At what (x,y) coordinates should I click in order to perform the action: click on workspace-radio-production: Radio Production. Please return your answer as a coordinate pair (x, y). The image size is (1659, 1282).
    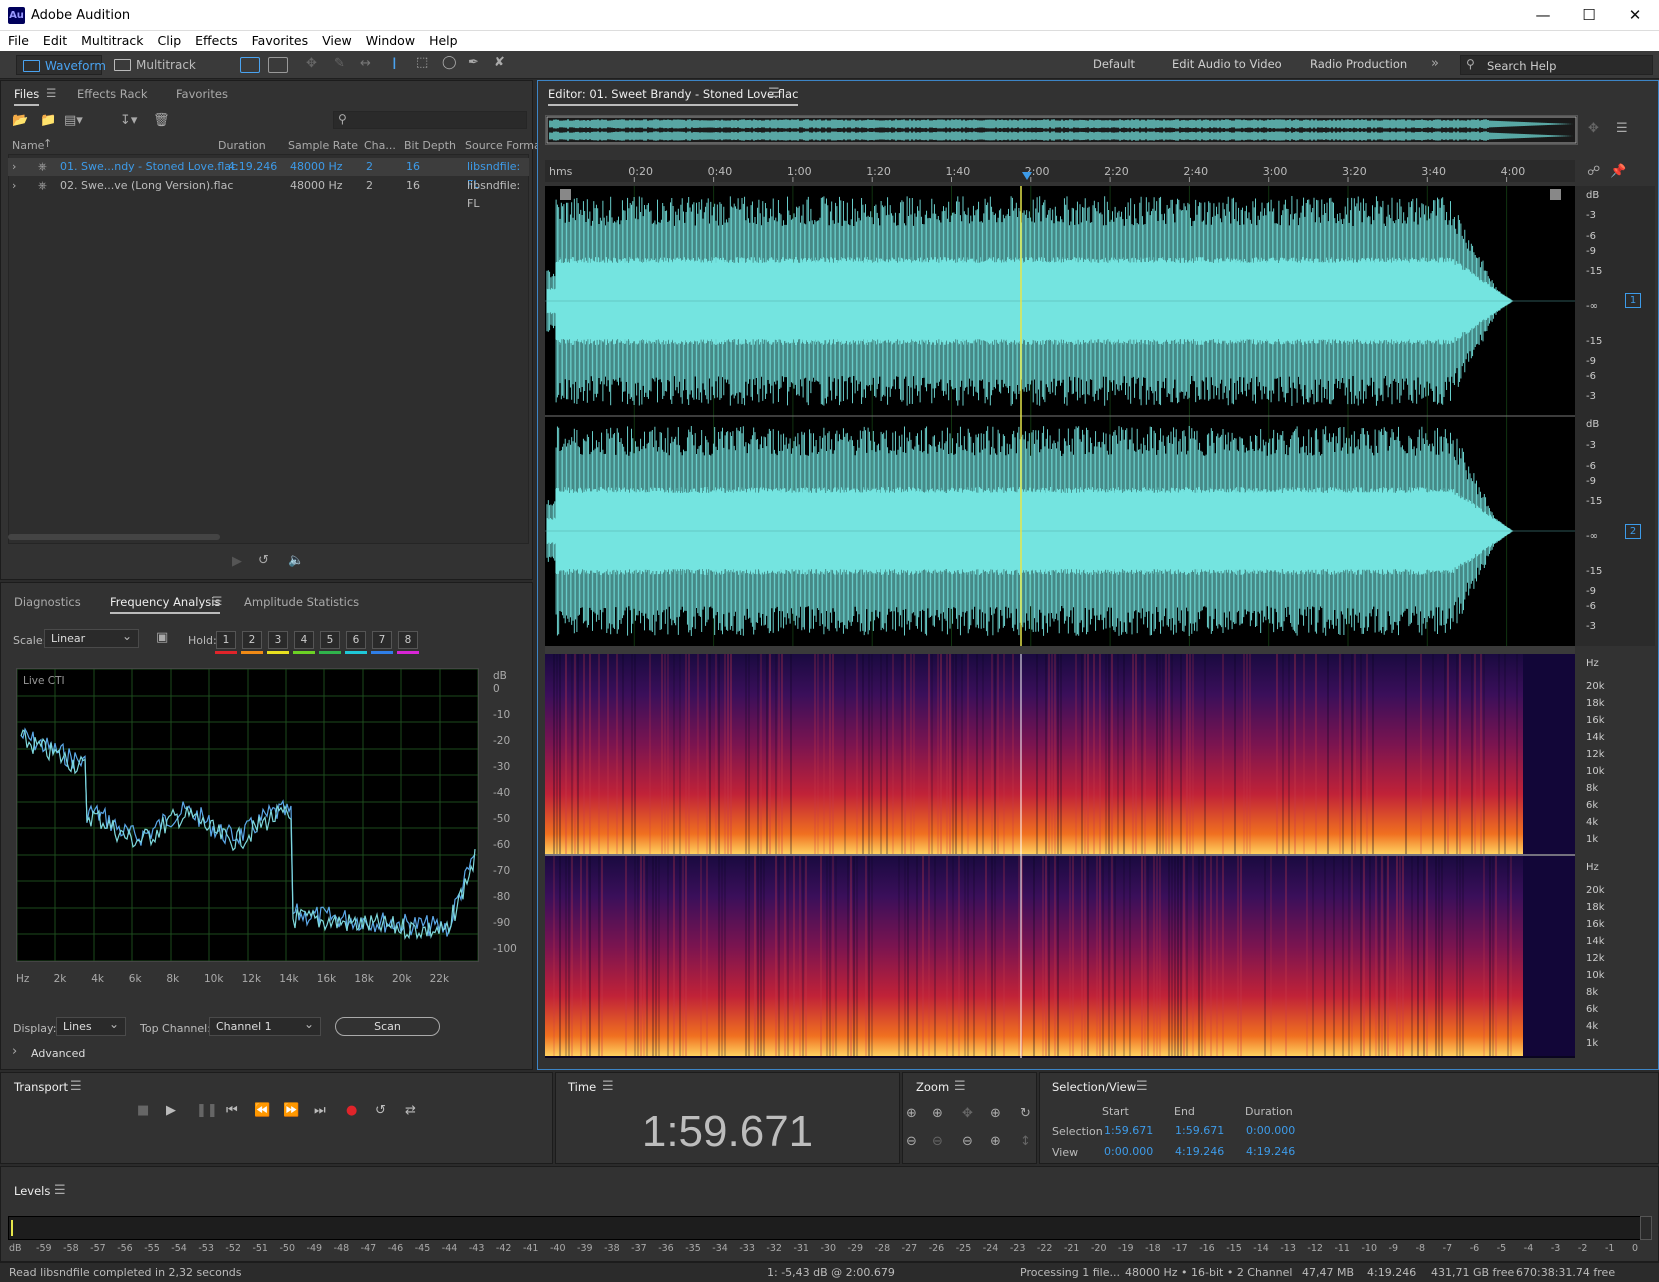
    Looking at the image, I should click on (1358, 64).